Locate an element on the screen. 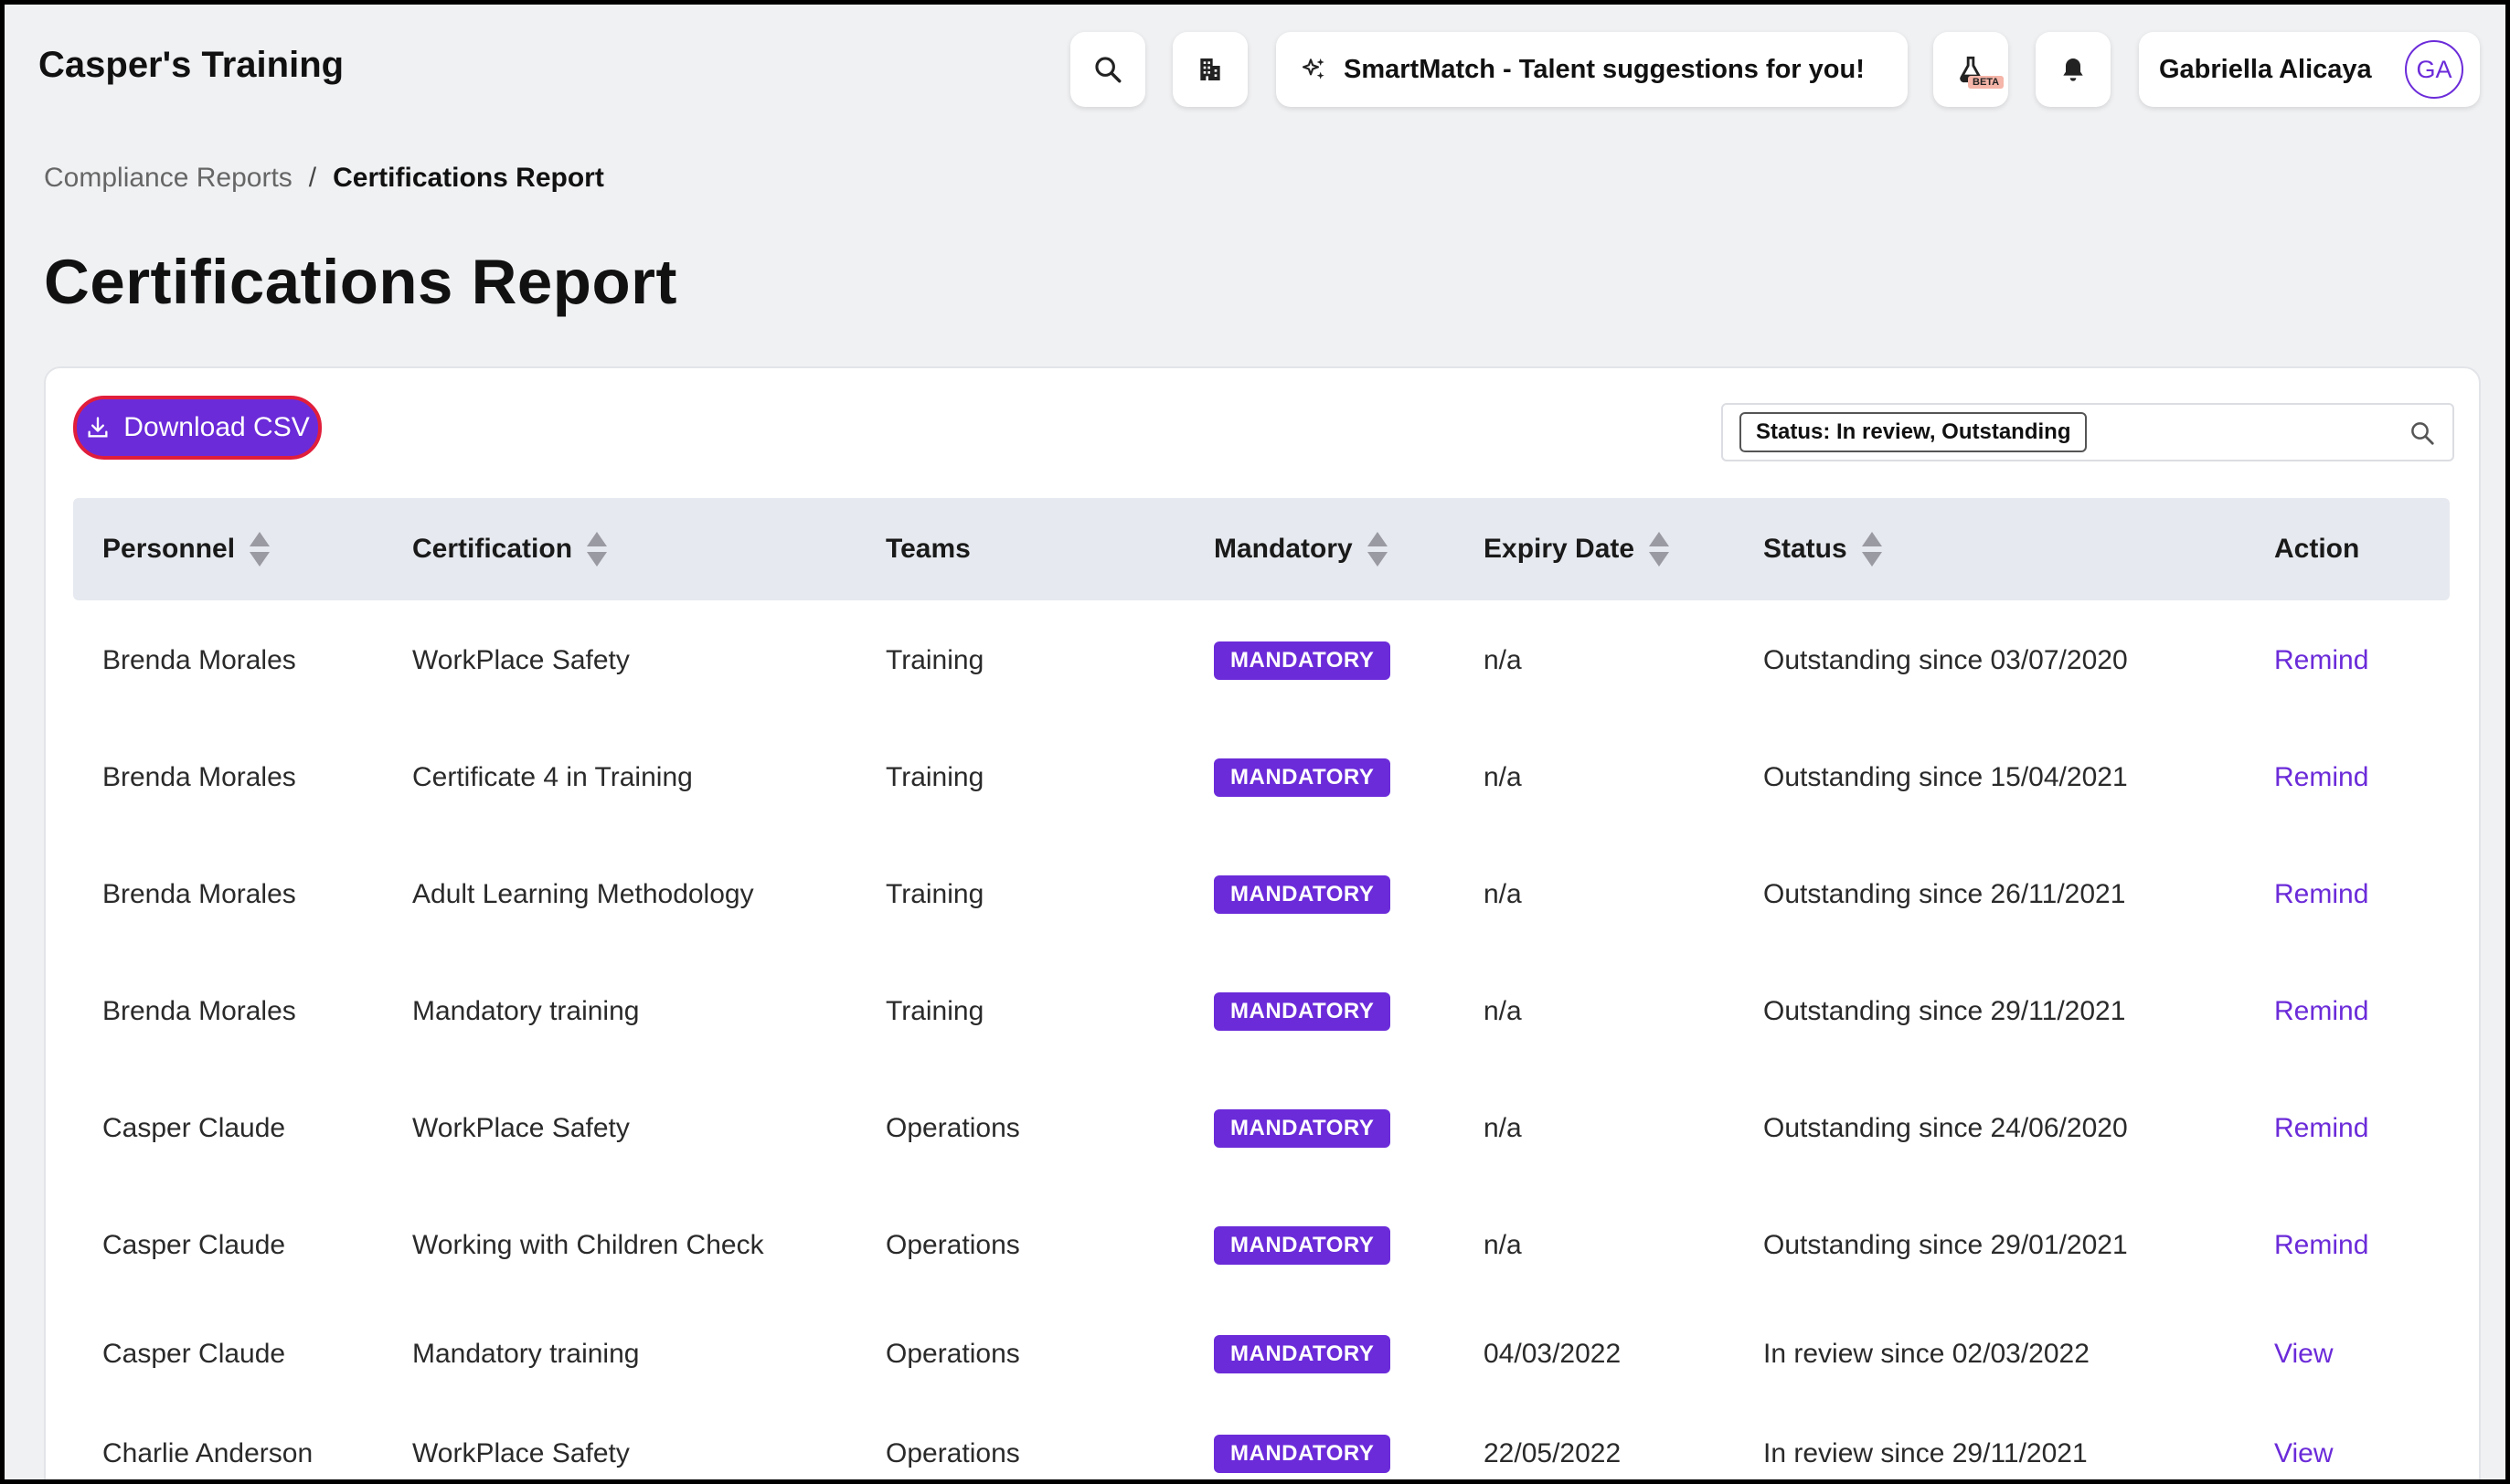  column-header-mandatory: Mandatory is located at coordinates (1302, 549).